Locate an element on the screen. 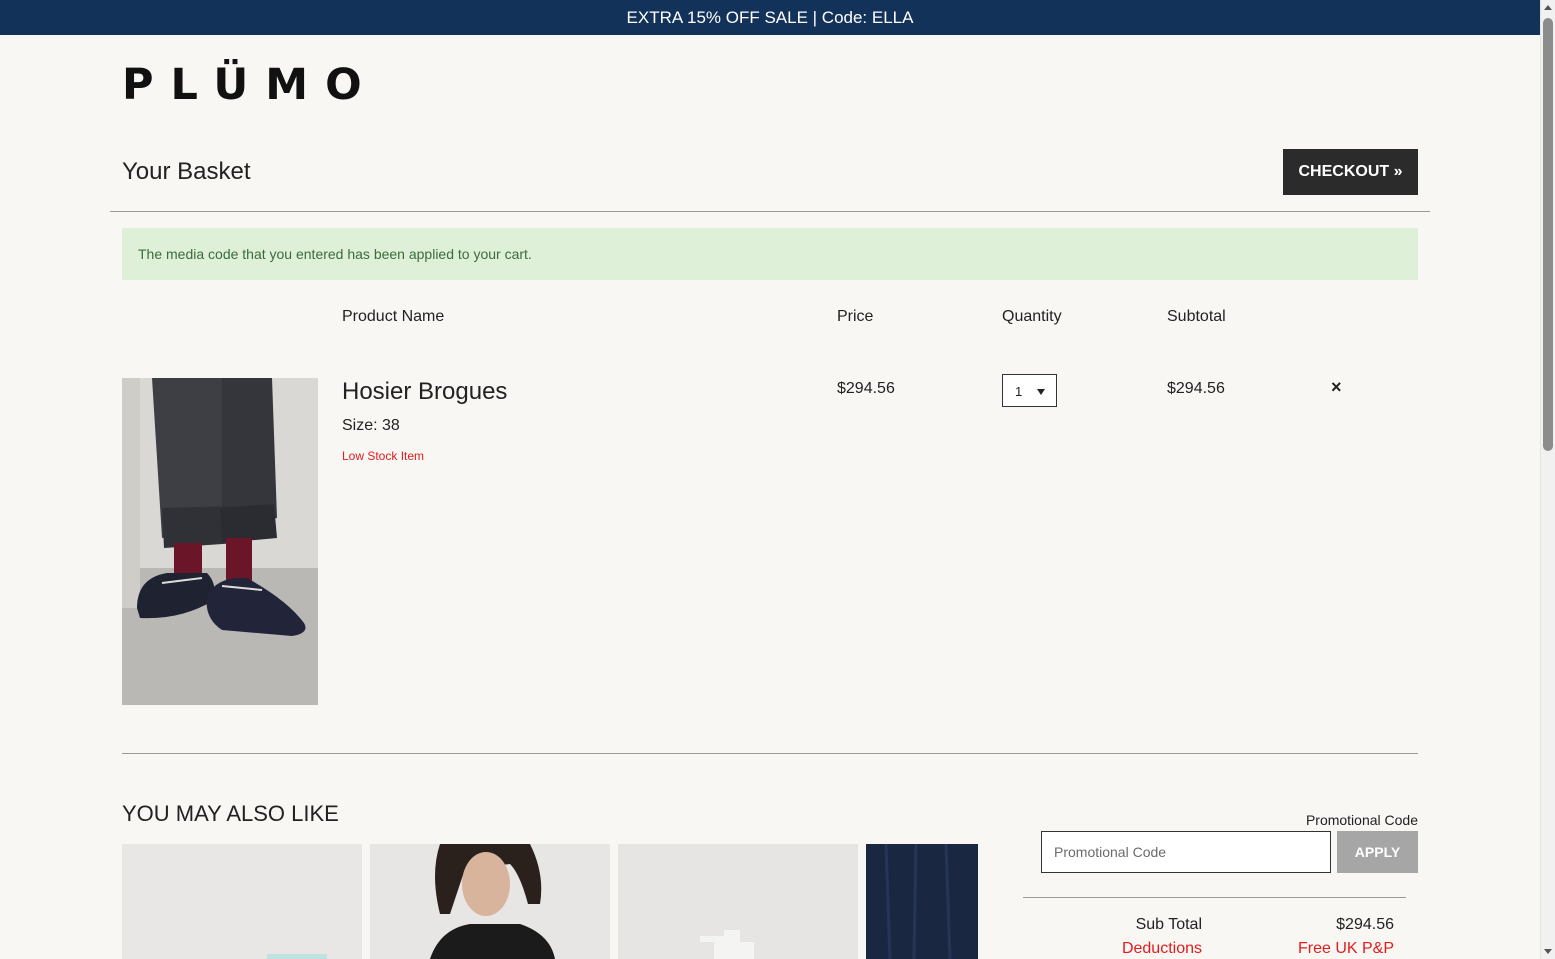  low-stock-label: Low Stock Item is located at coordinates (383, 456).